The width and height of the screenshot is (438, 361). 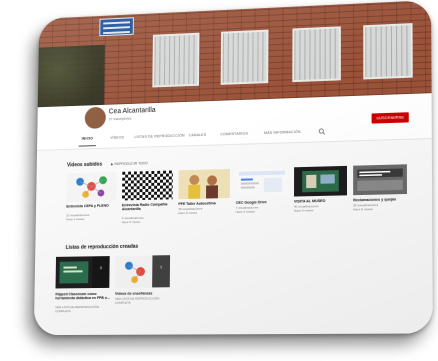 I want to click on tab-inicio: INICIO, so click(x=87, y=138).